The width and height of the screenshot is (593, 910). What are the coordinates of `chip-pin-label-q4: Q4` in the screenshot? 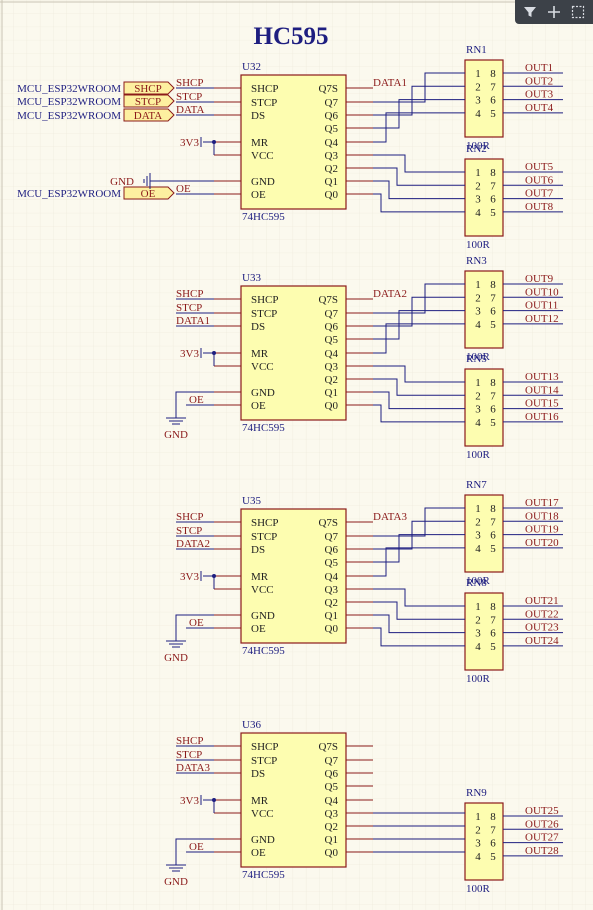 It's located at (332, 143).